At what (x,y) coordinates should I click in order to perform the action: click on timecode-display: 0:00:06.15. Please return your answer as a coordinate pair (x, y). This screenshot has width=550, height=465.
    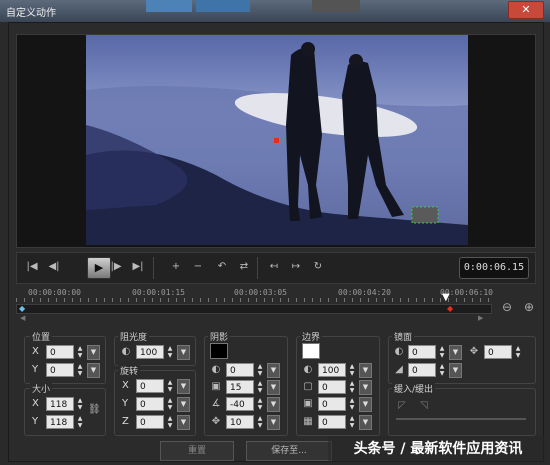
    Looking at the image, I should click on (494, 268).